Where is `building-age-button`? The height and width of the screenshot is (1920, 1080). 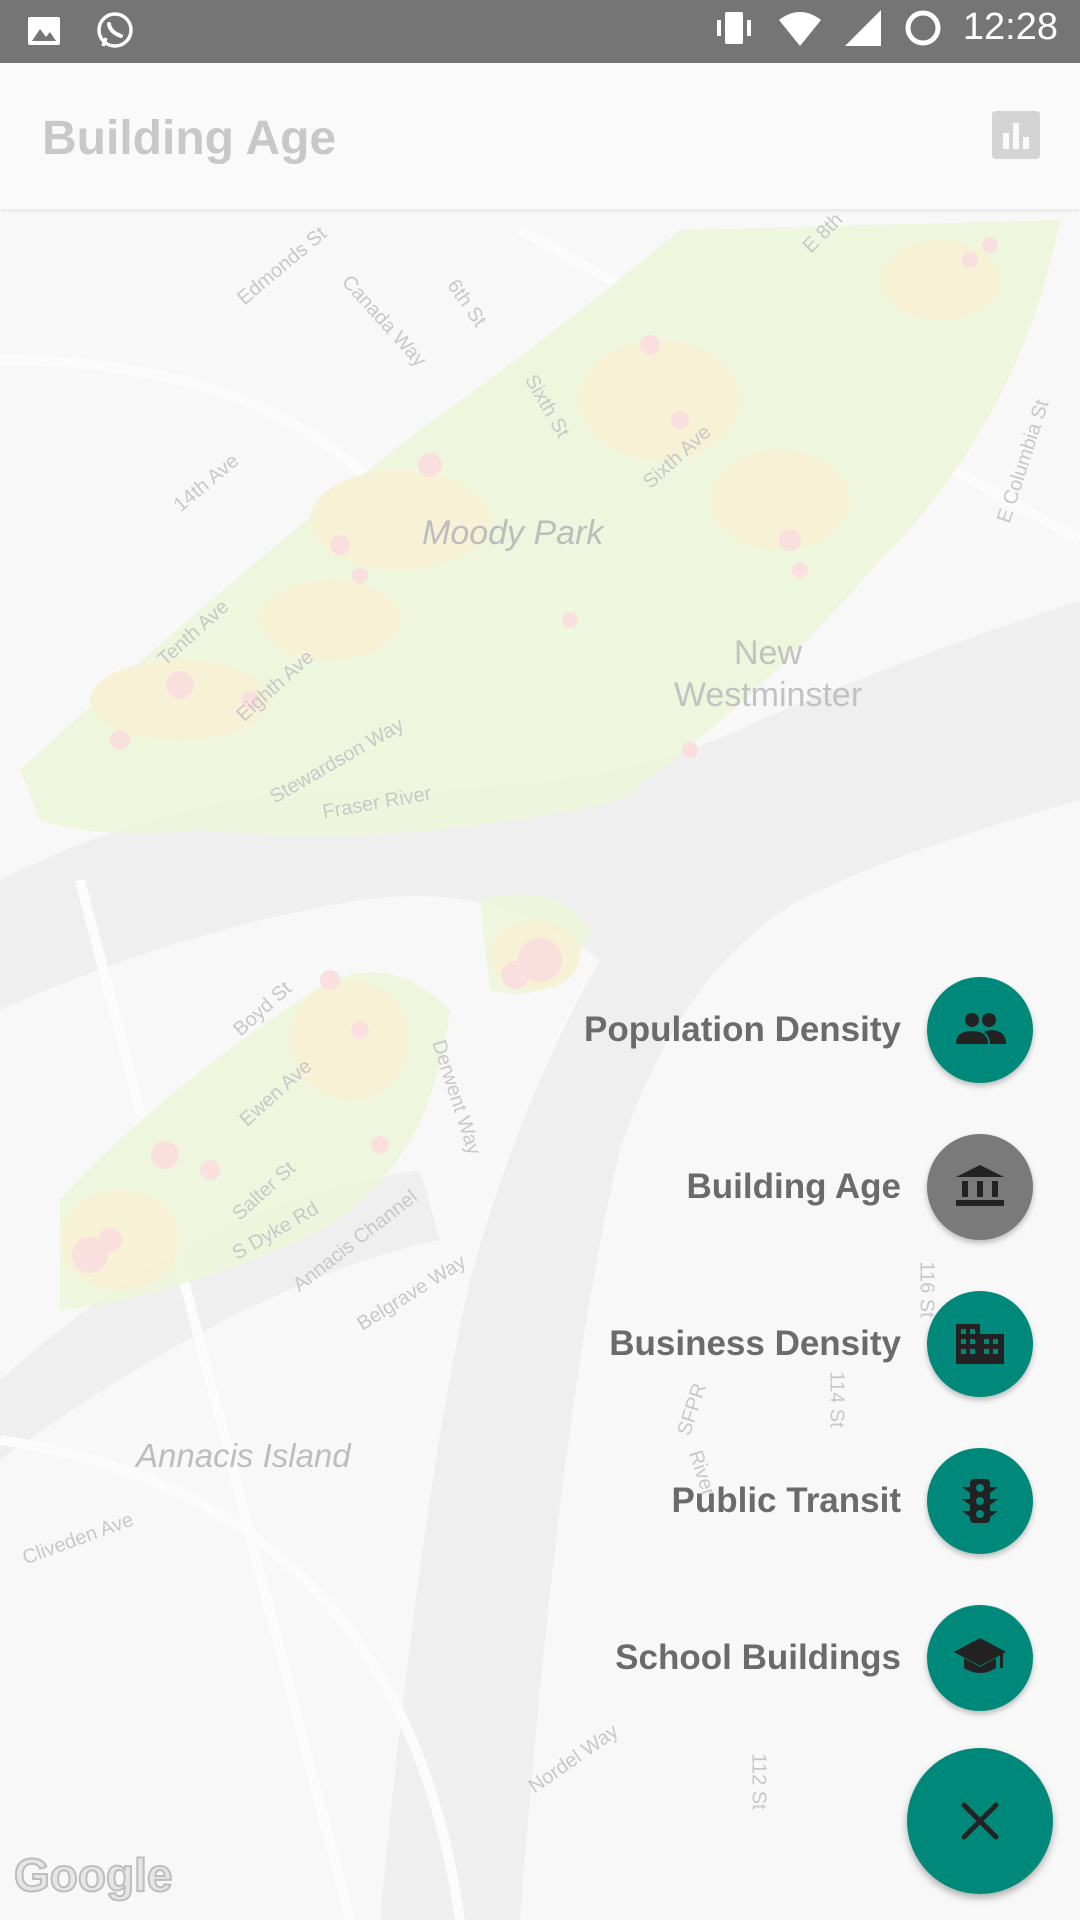 building-age-button is located at coordinates (980, 1187).